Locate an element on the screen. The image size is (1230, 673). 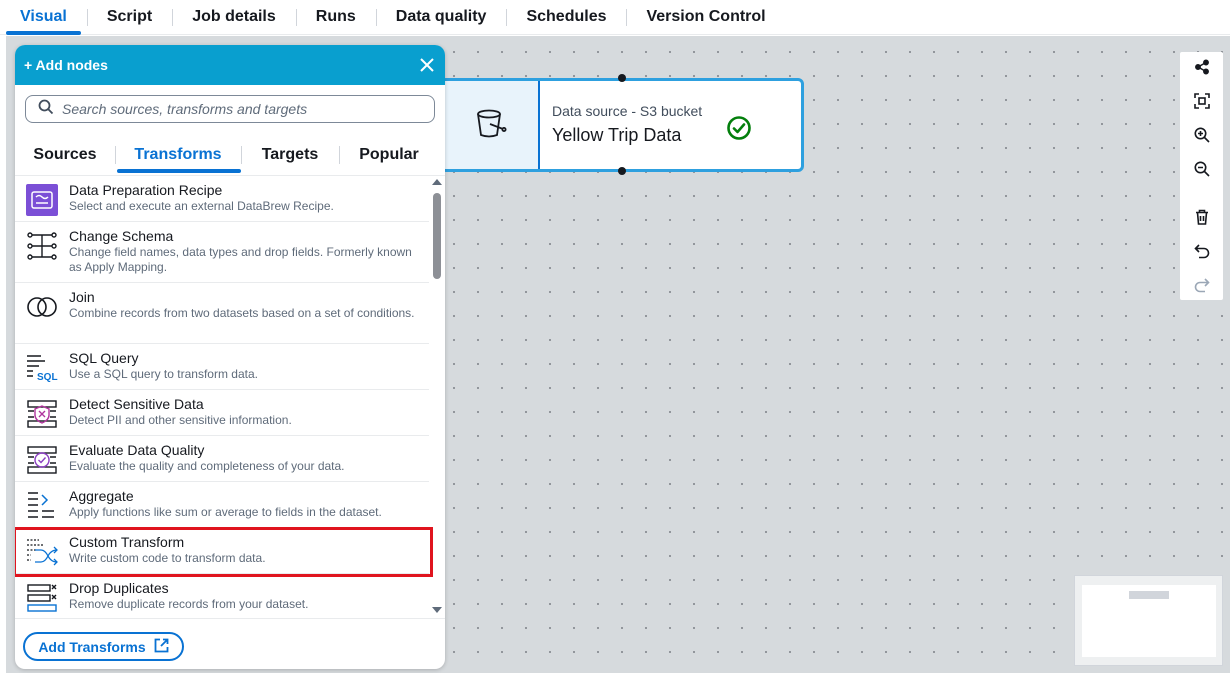
external-link-icon is located at coordinates (161, 647).